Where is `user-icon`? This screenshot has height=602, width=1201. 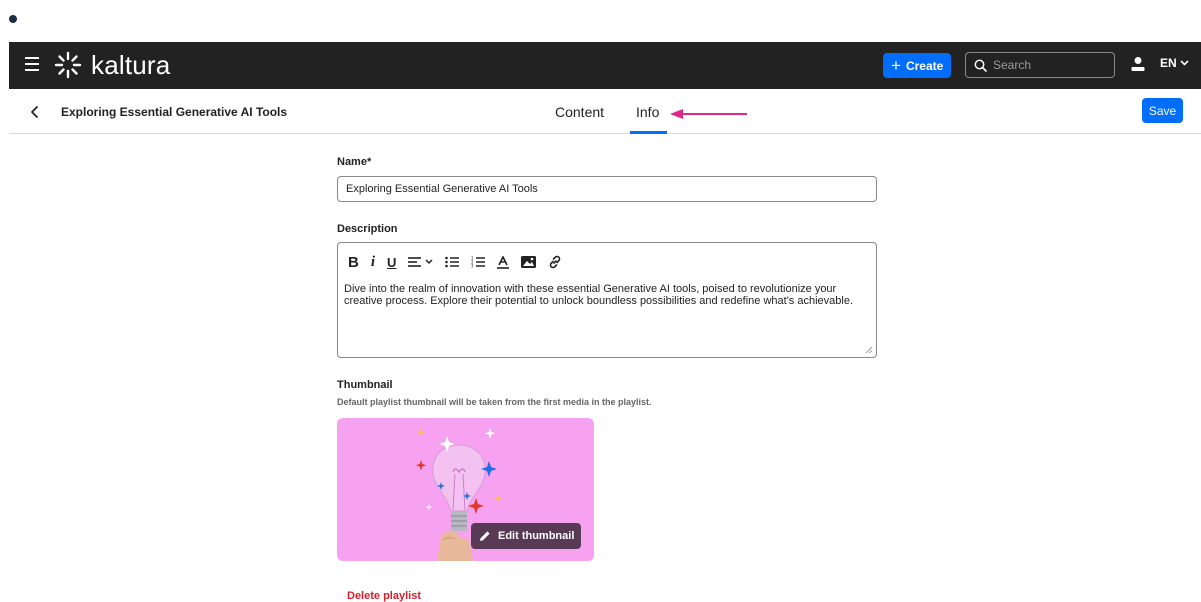 user-icon is located at coordinates (1138, 64).